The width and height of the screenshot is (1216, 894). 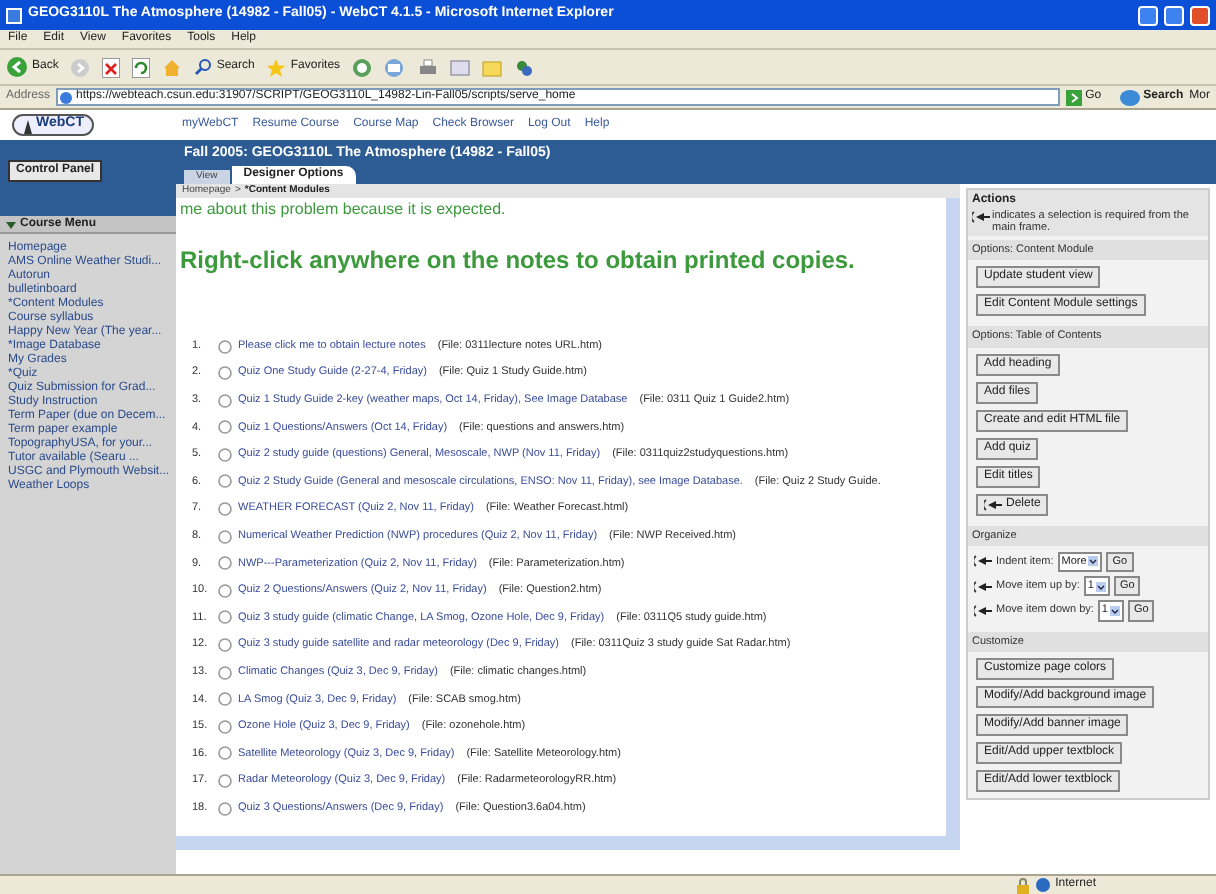 What do you see at coordinates (172, 67) in the screenshot?
I see `home-icon` at bounding box center [172, 67].